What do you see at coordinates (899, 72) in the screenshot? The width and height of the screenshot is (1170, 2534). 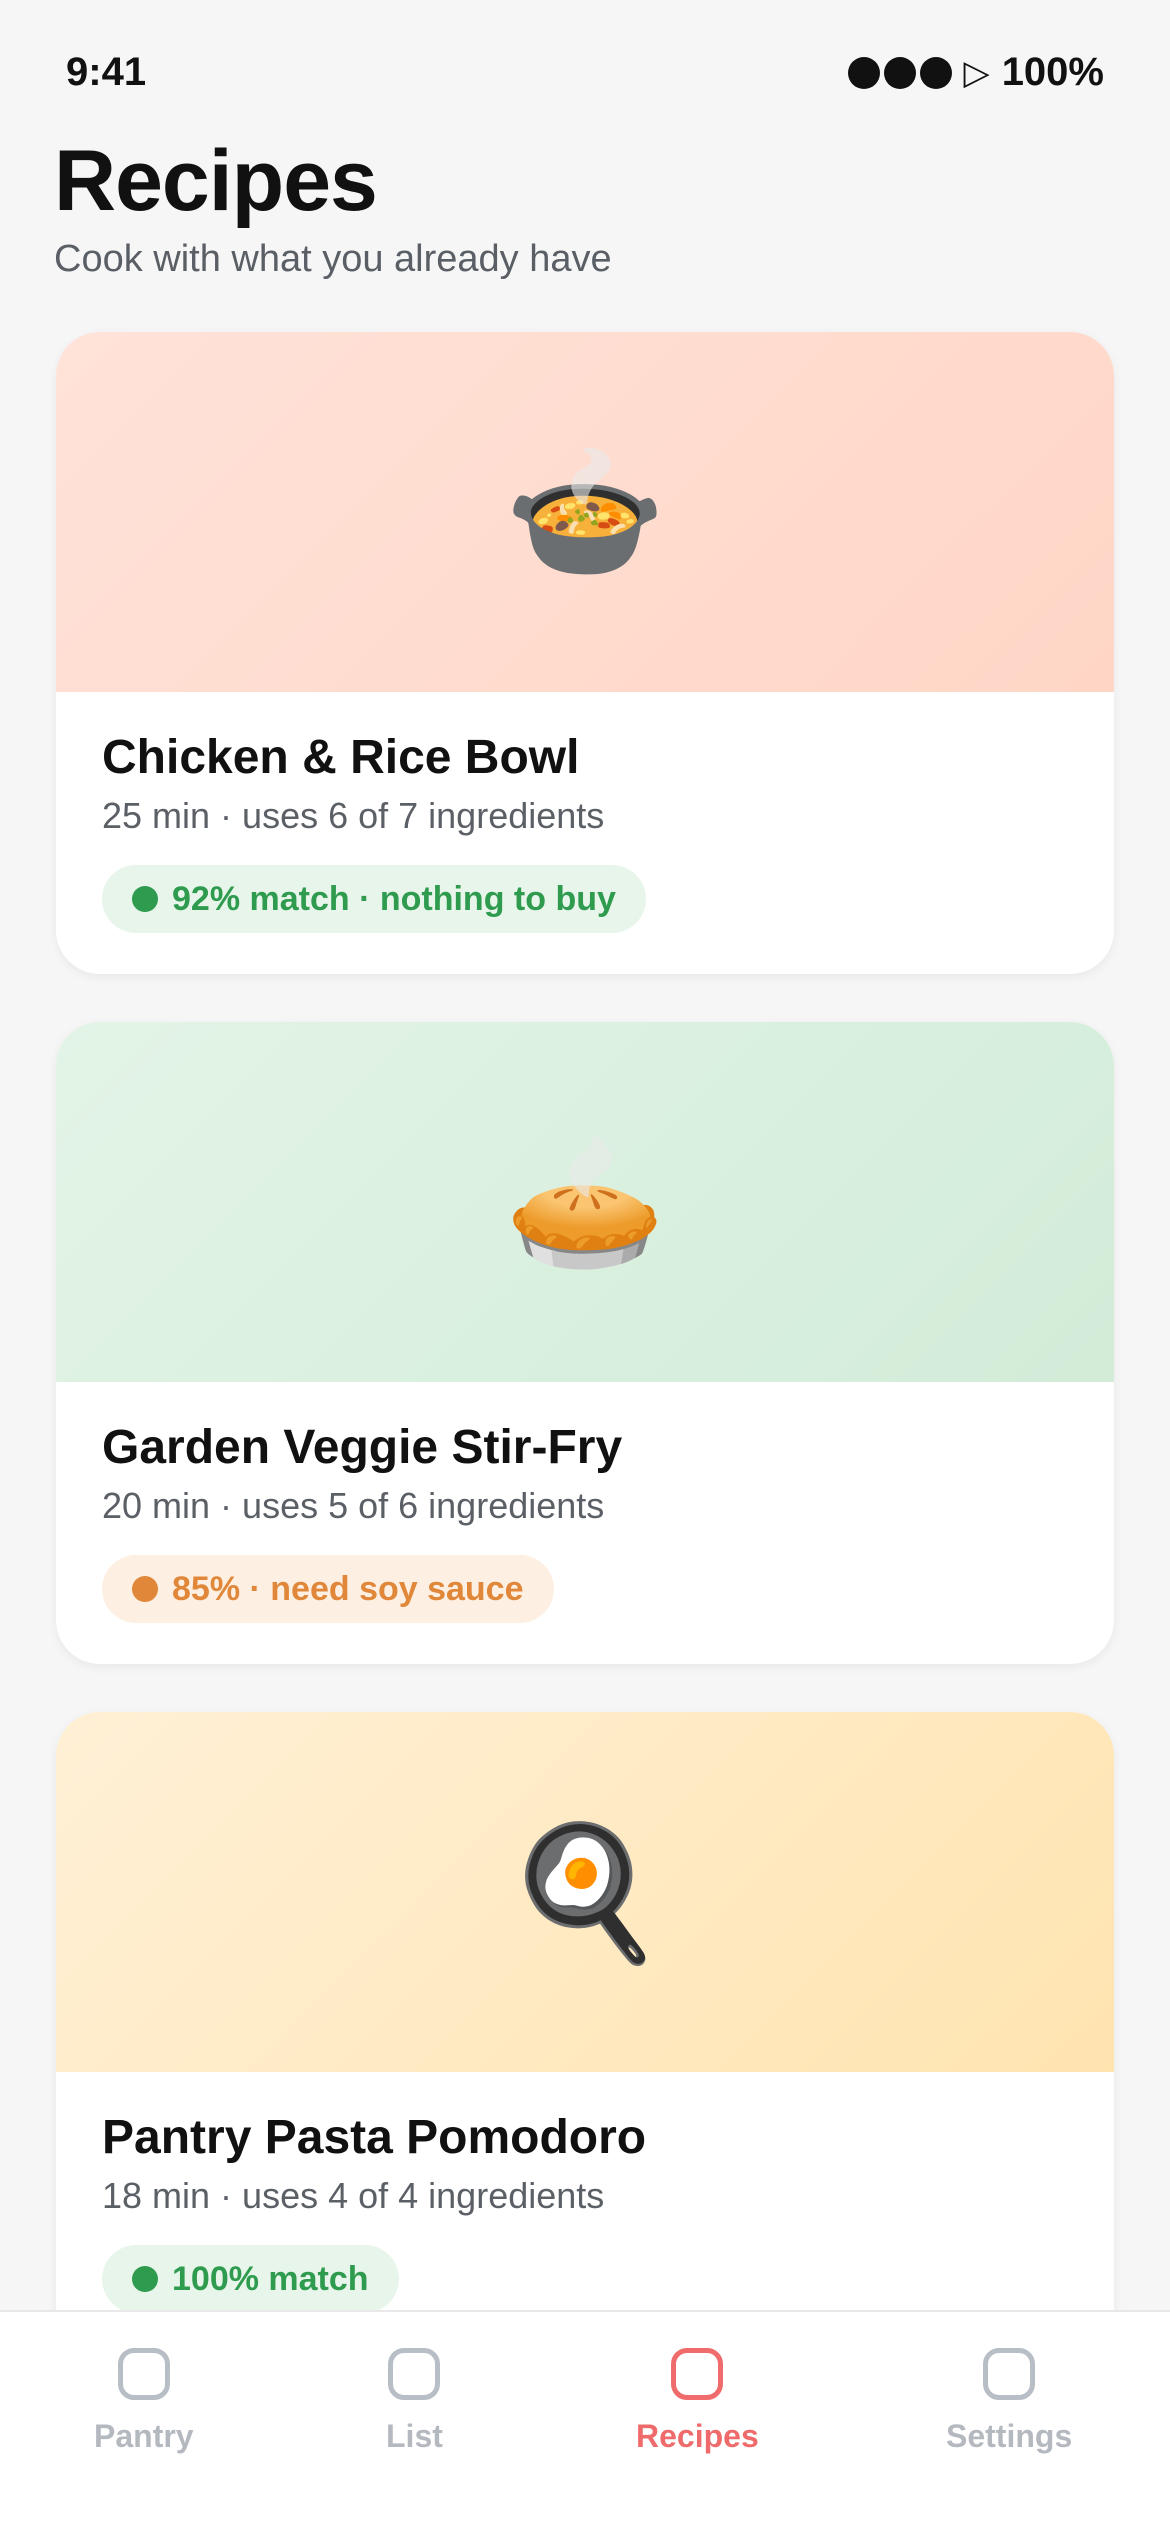 I see `signal-dots-icon` at bounding box center [899, 72].